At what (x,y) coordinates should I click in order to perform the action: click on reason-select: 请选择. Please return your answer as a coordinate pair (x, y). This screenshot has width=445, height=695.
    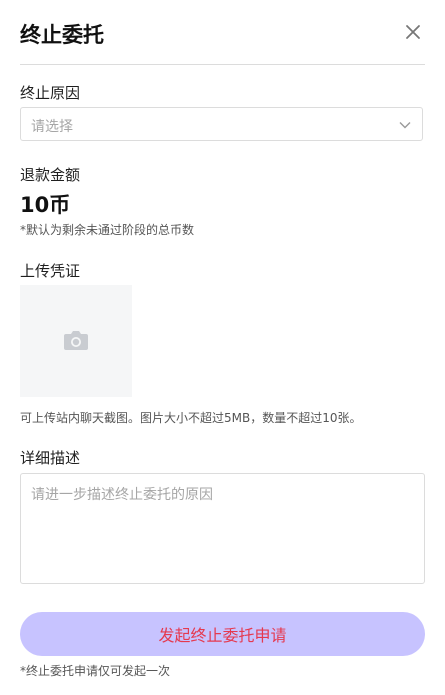
    Looking at the image, I should click on (221, 124).